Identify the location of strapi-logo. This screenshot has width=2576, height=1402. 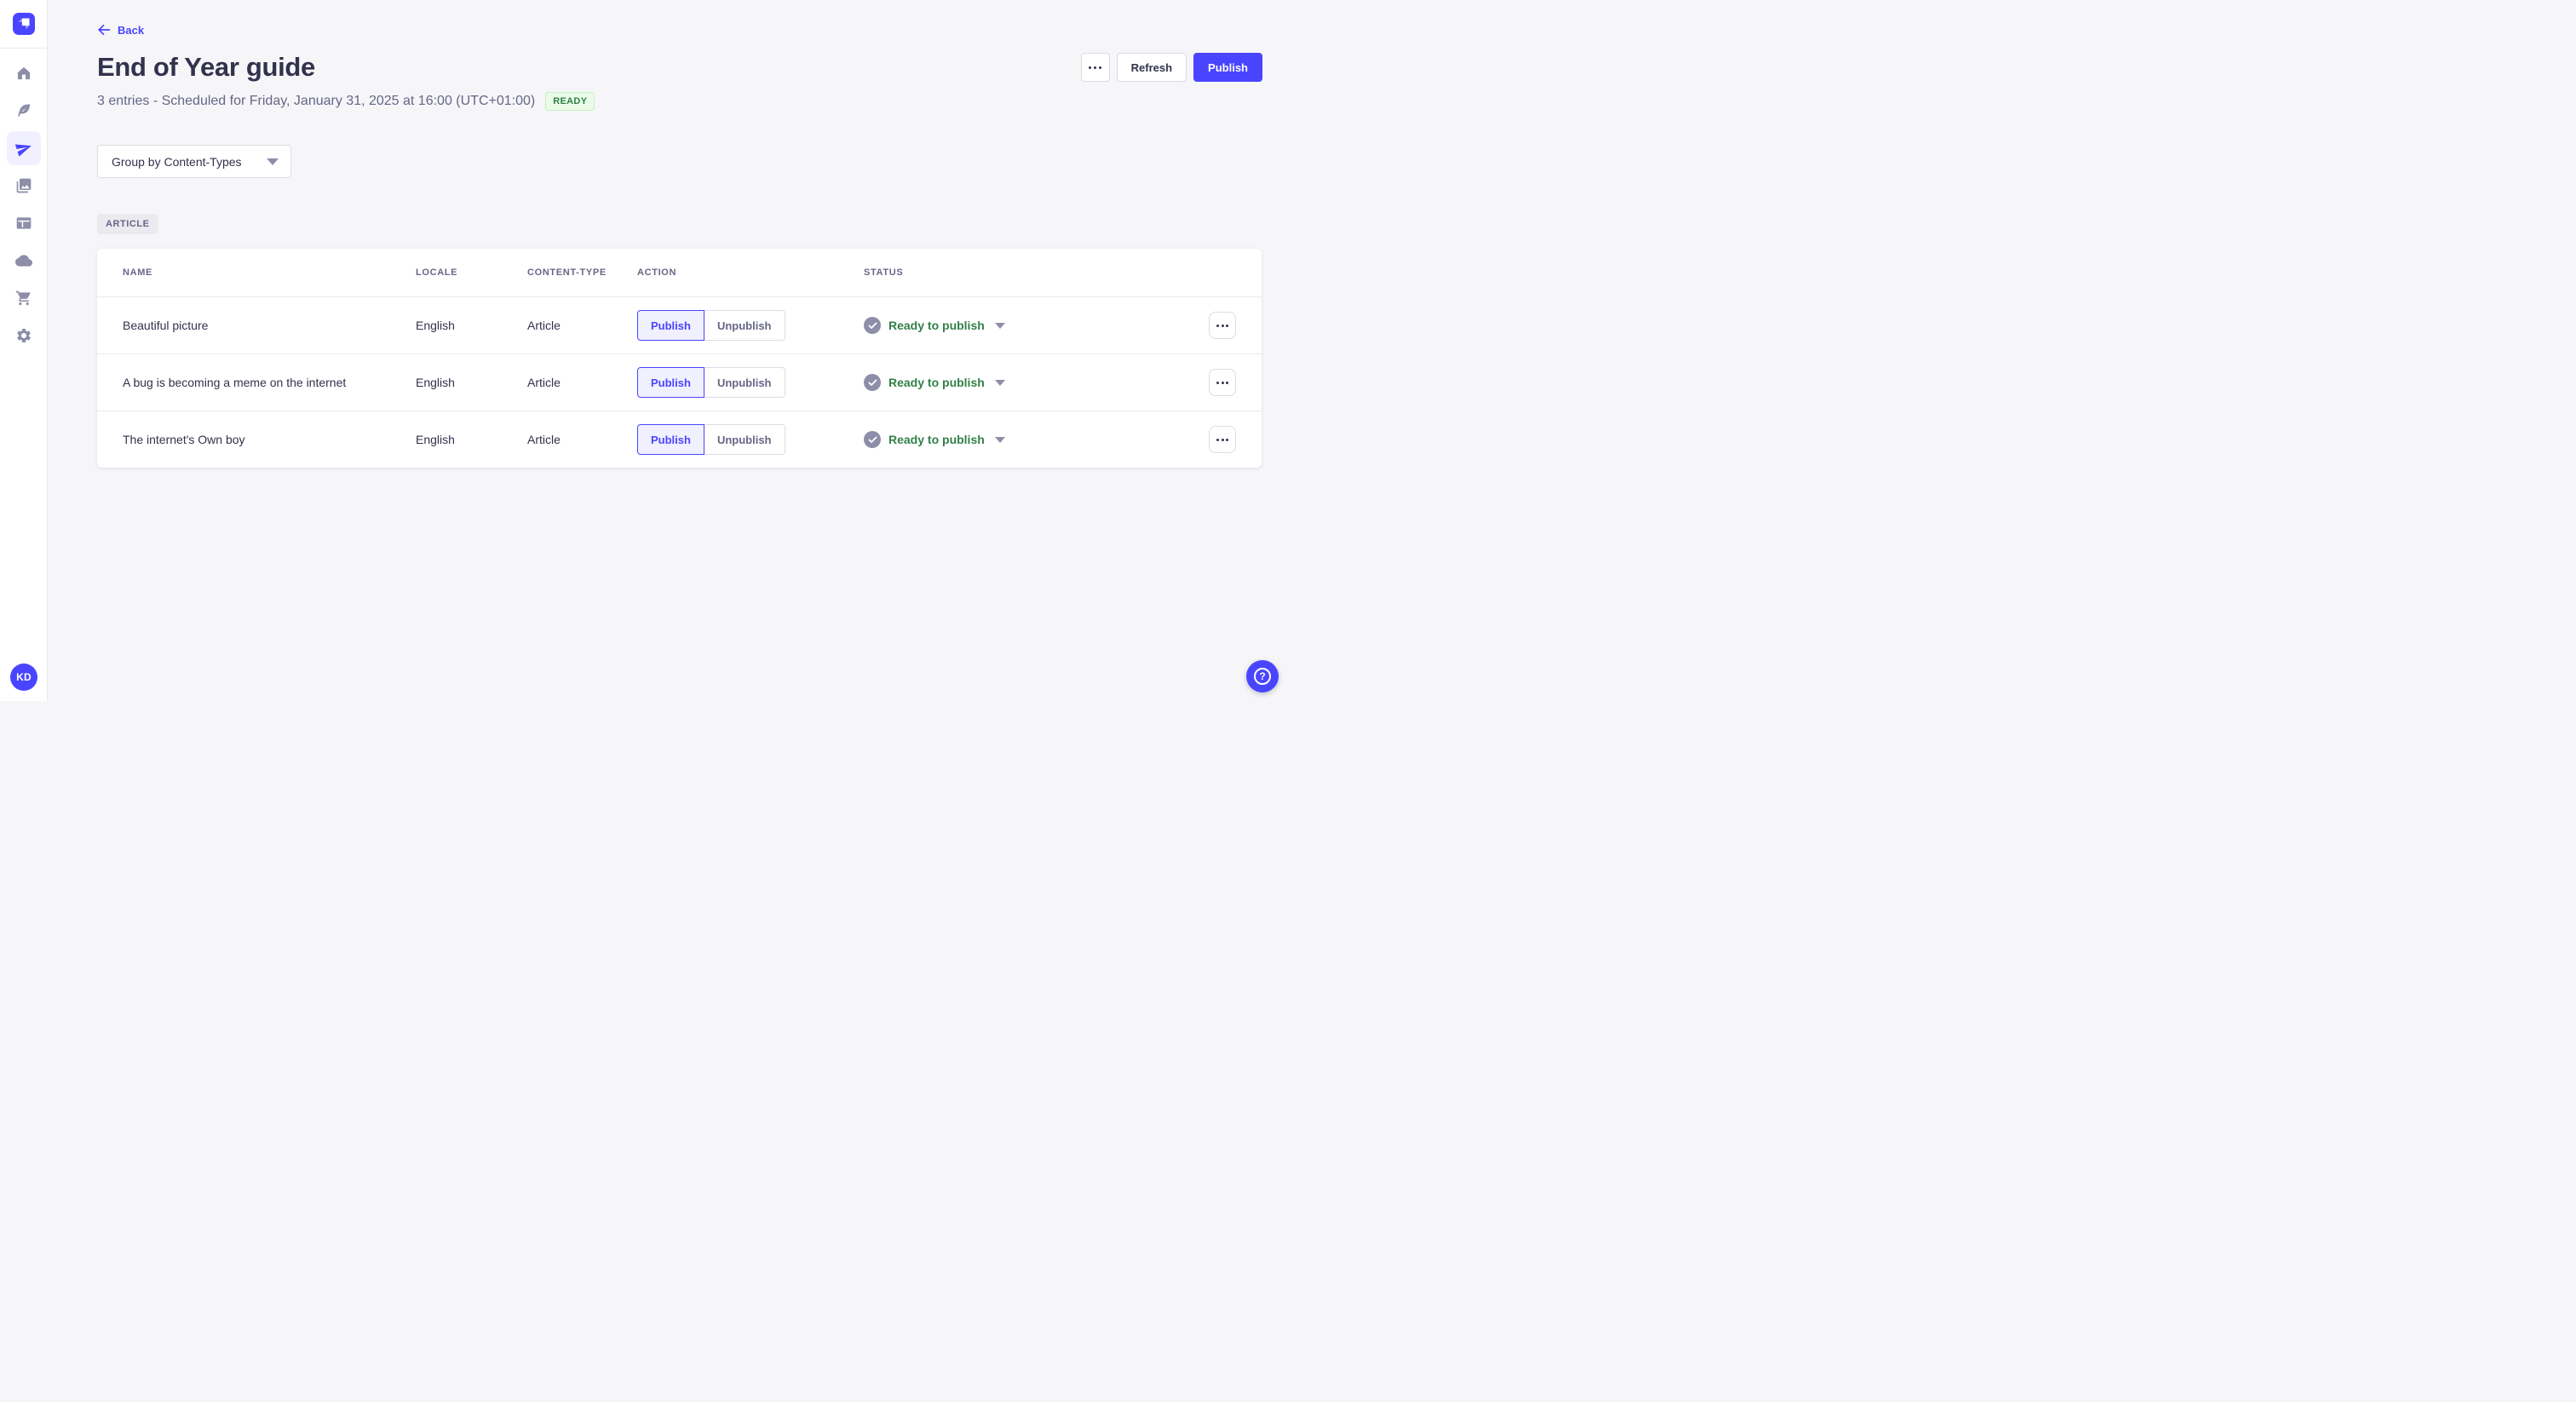
(24, 24).